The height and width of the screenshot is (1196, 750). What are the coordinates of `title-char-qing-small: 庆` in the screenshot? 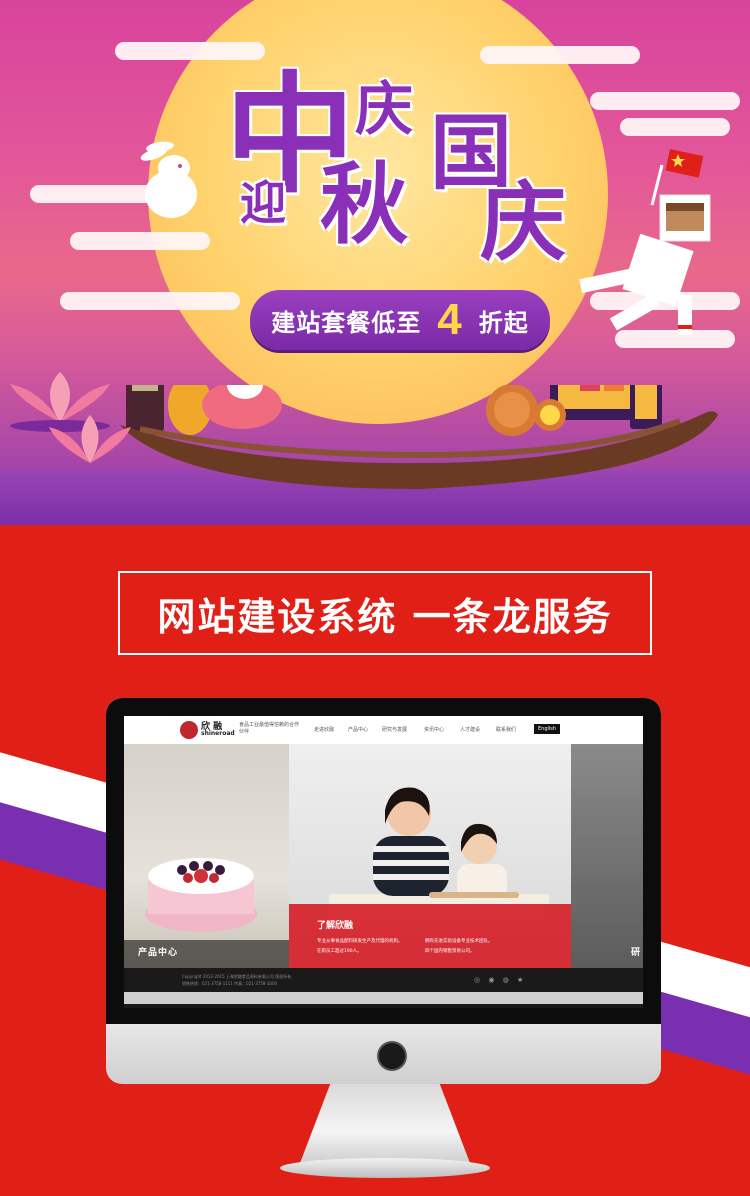 It's located at (384, 109).